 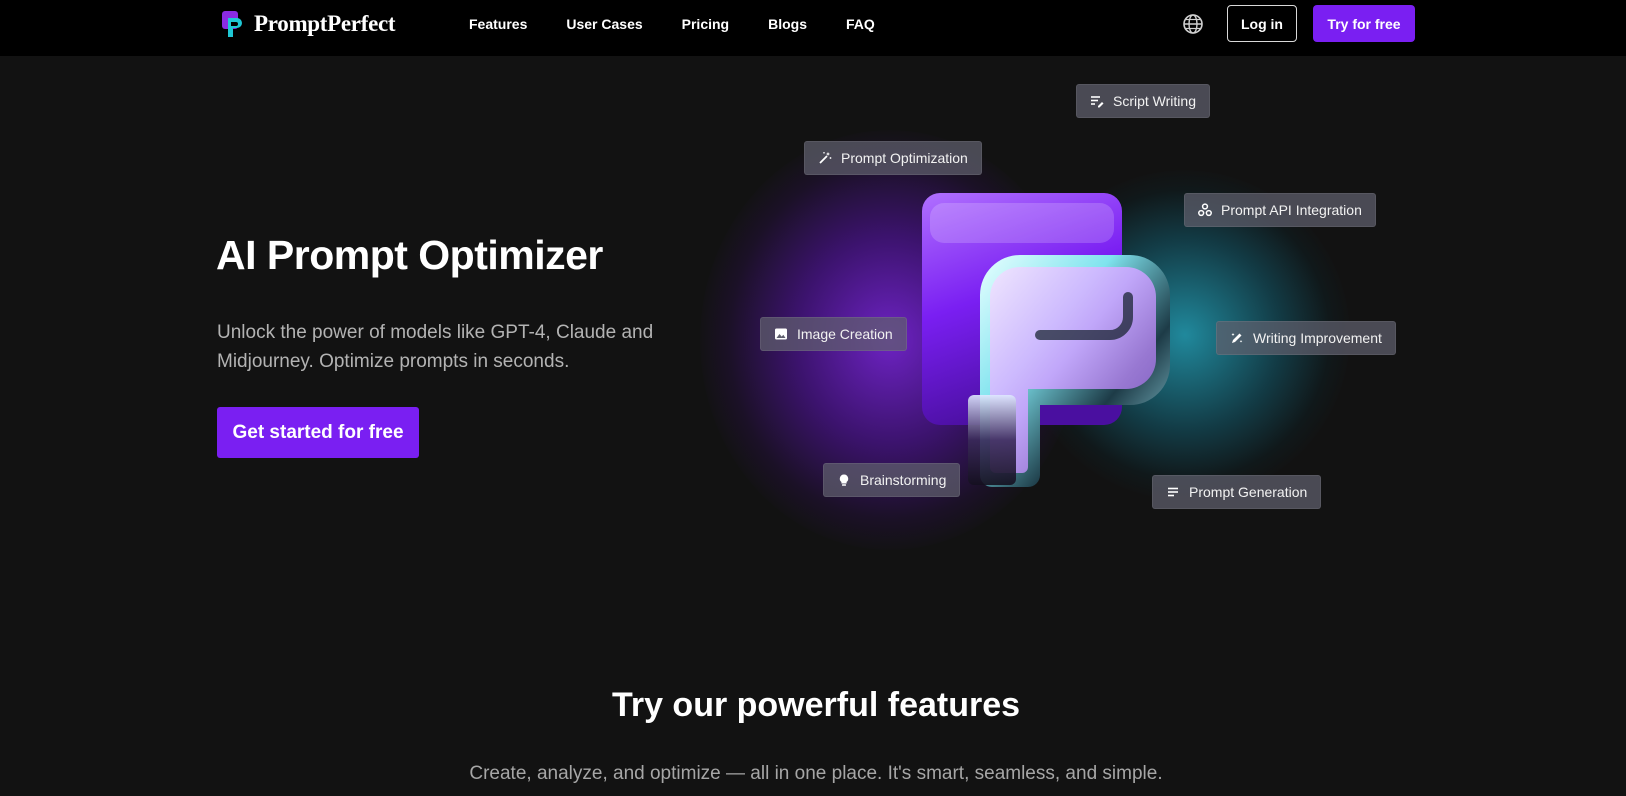 I want to click on chip-image-creation: Image Creation, so click(x=833, y=334).